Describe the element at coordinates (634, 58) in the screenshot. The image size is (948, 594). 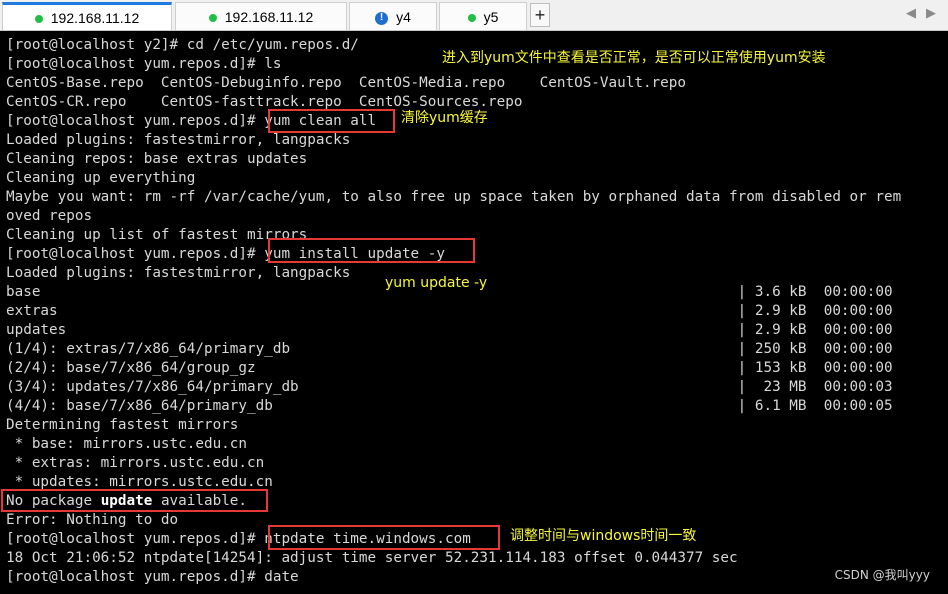
I see `annotation-check-repo: 进入到yum文件中查看是否正常，是否可以正常使用yum安装` at that location.